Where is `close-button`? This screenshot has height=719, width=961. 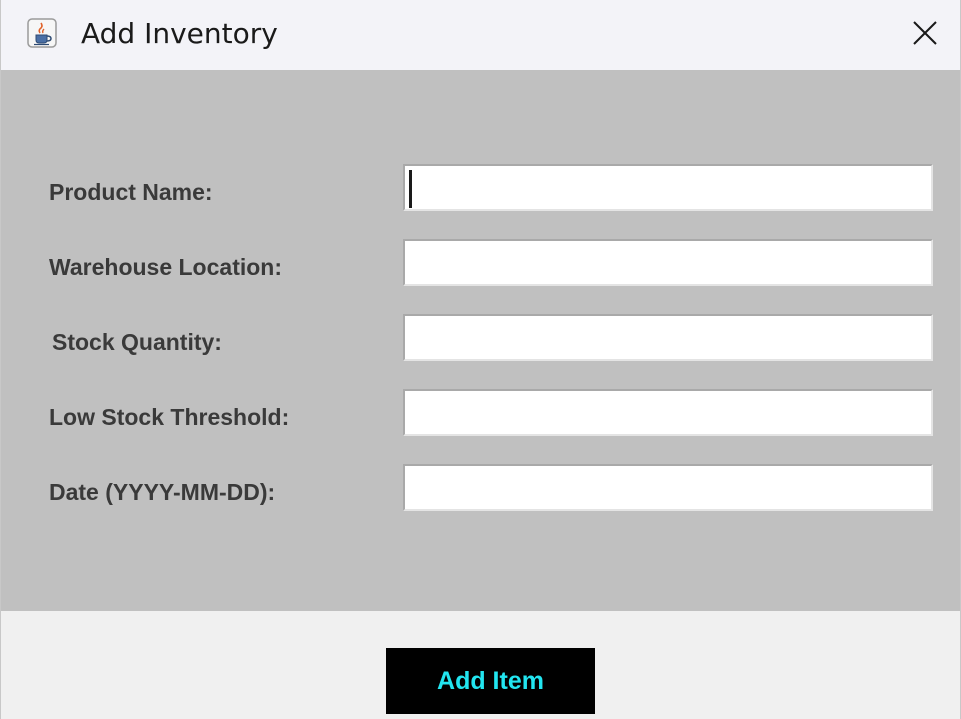
close-button is located at coordinates (925, 35).